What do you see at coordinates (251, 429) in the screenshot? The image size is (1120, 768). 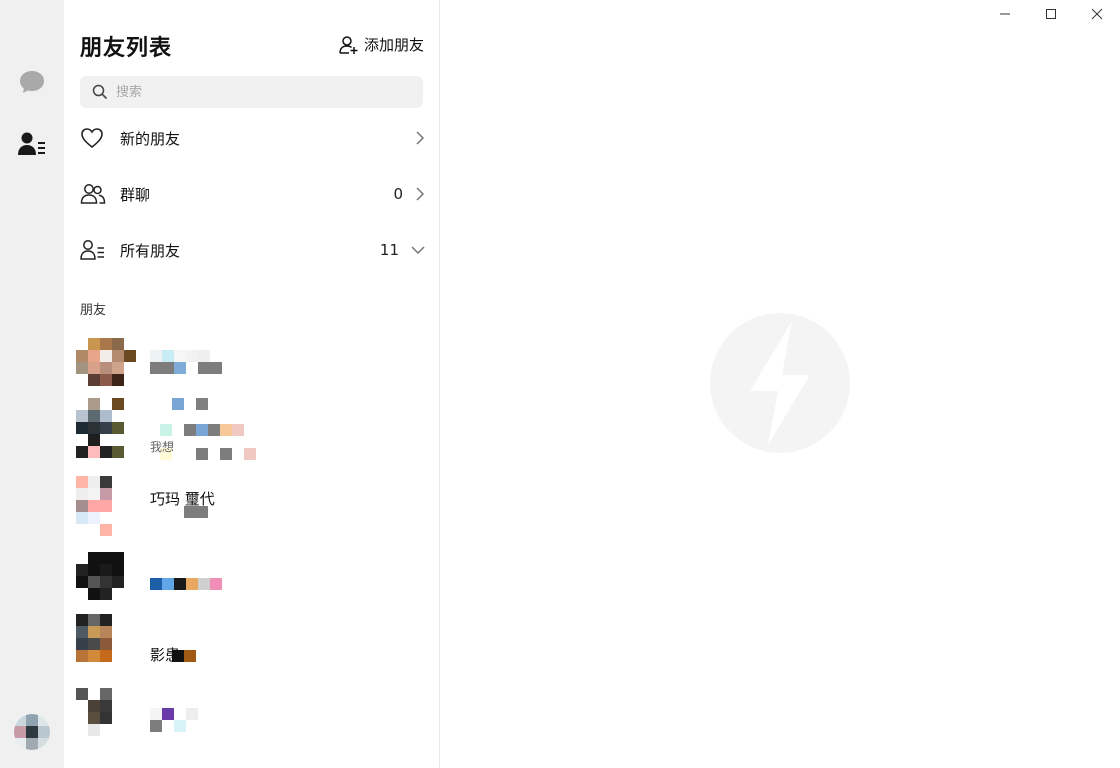 I see `friend-item: 我想` at bounding box center [251, 429].